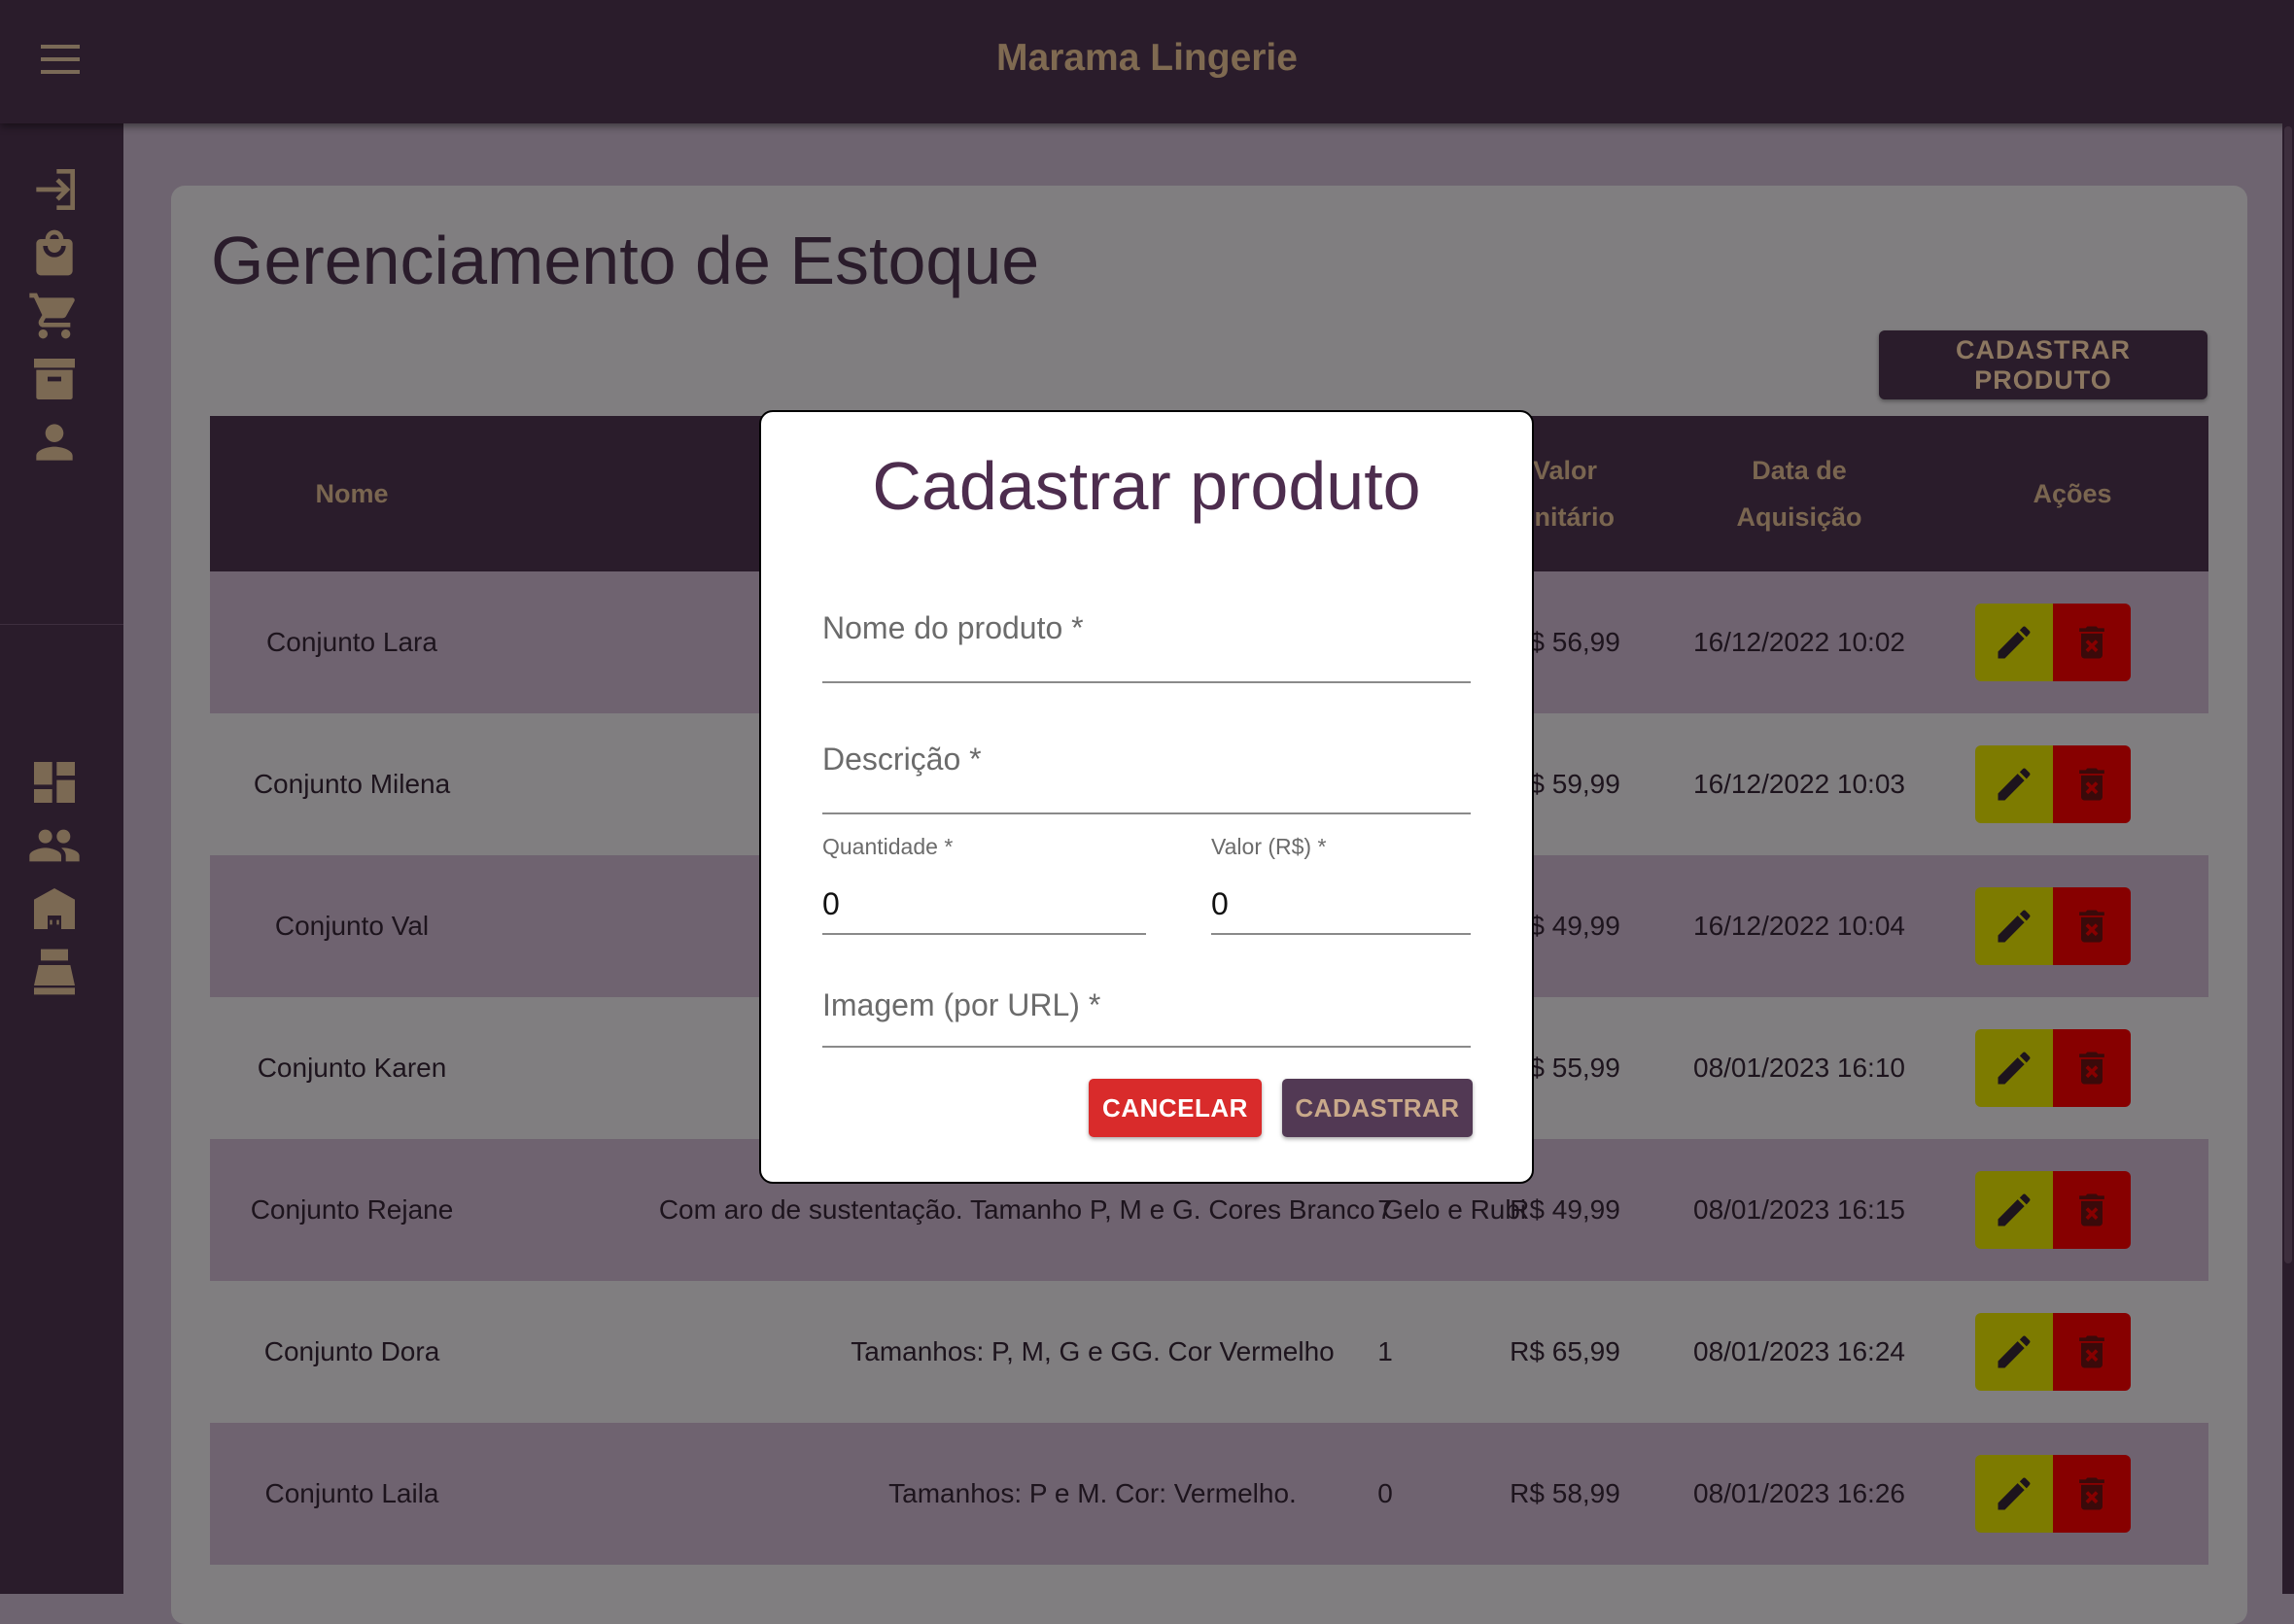 The image size is (2294, 1624). I want to click on description-input, so click(1147, 794).